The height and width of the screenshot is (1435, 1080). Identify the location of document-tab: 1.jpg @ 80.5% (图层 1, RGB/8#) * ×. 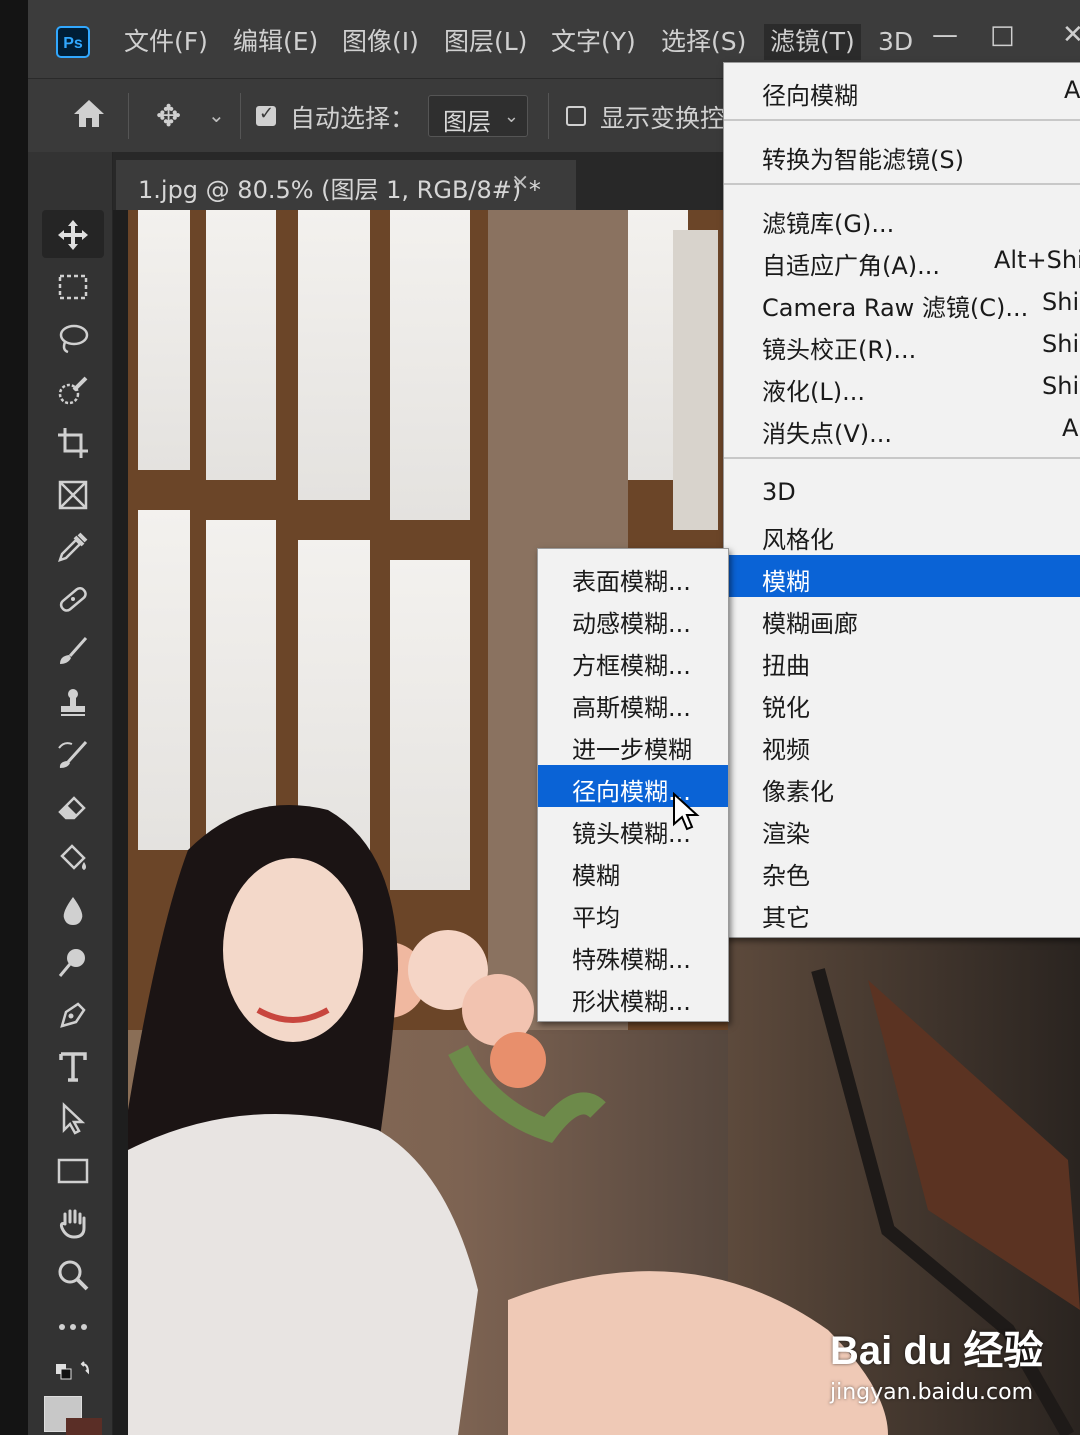
(346, 185).